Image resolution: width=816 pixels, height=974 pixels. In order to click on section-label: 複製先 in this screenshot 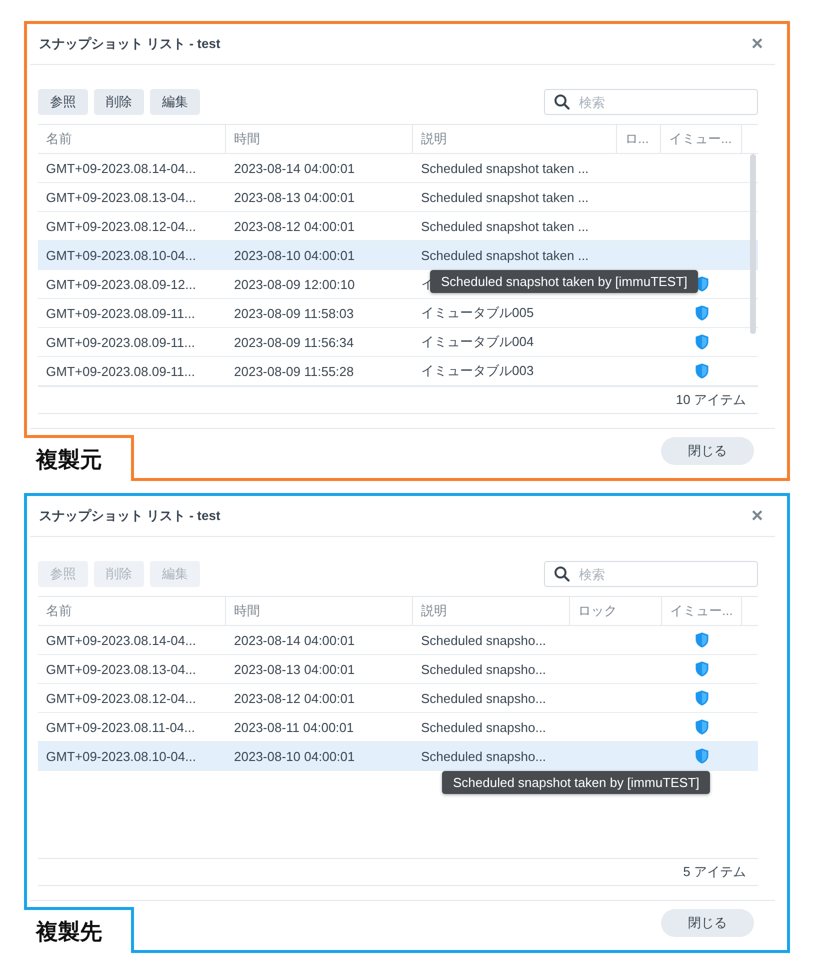, I will do `click(79, 930)`.